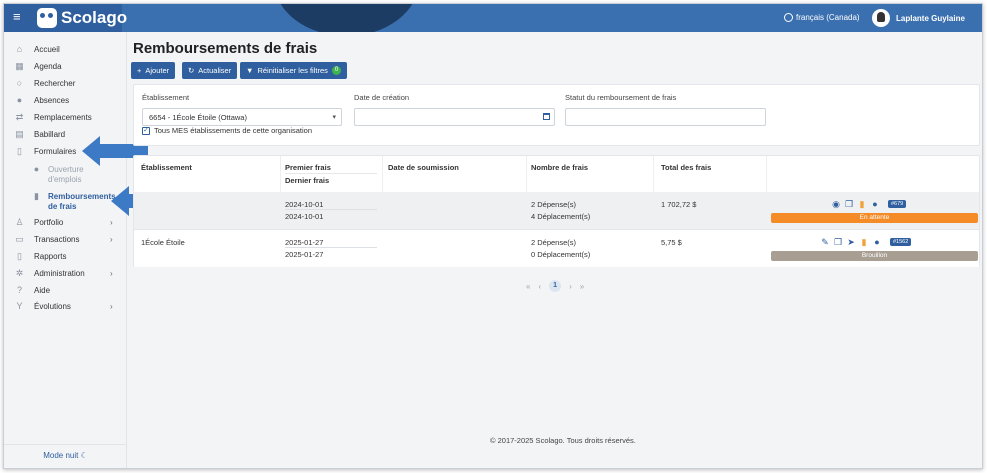  I want to click on menu-icon: ≡, so click(19, 16).